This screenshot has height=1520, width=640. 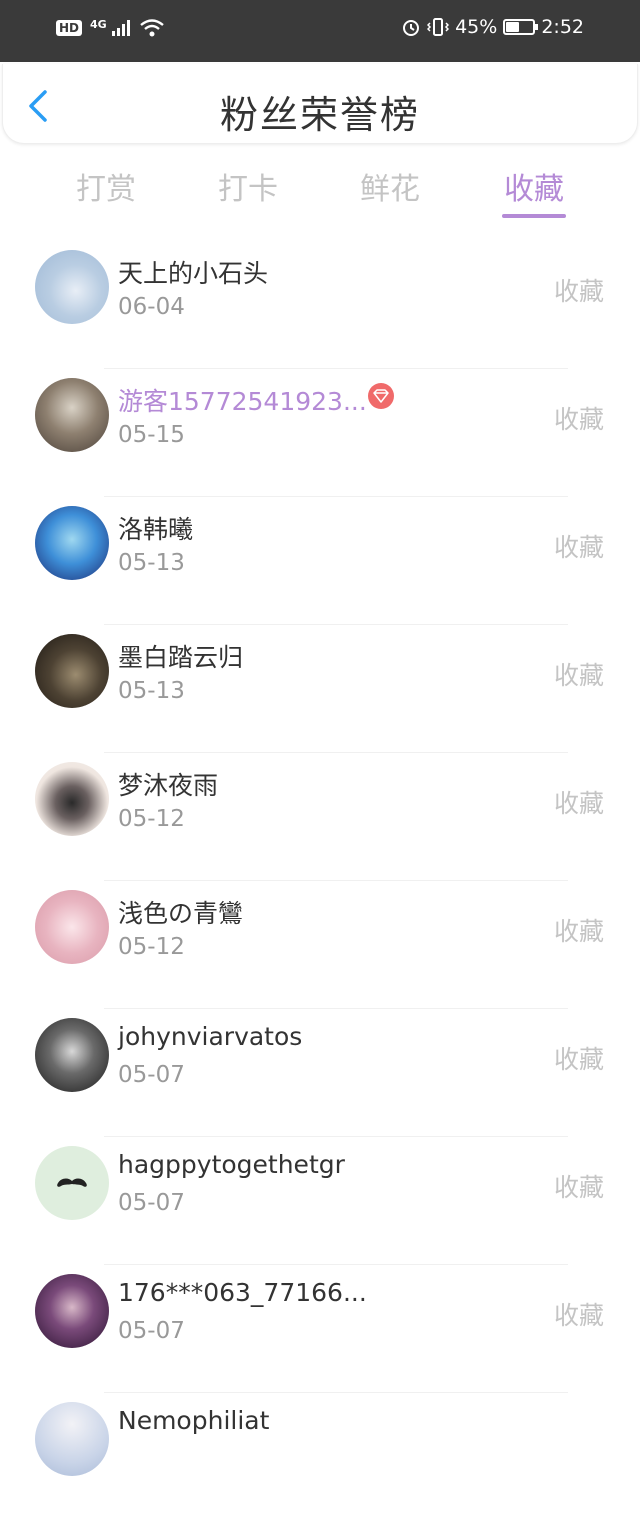 What do you see at coordinates (320, 1072) in the screenshot?
I see `list-item: johynviarvatos 05-07 收藏` at bounding box center [320, 1072].